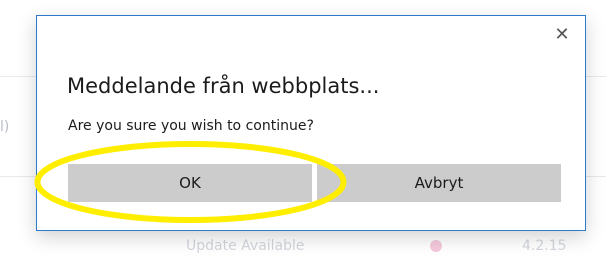  I want to click on background-status-dot, so click(436, 246).